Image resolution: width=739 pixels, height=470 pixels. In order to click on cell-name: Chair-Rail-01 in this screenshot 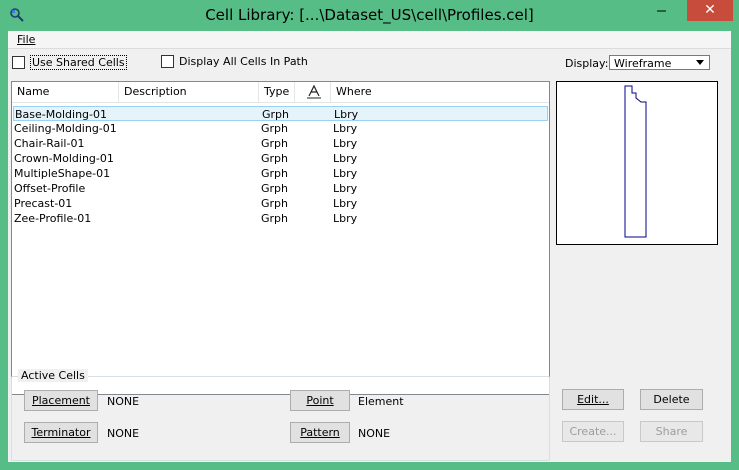, I will do `click(49, 143)`.